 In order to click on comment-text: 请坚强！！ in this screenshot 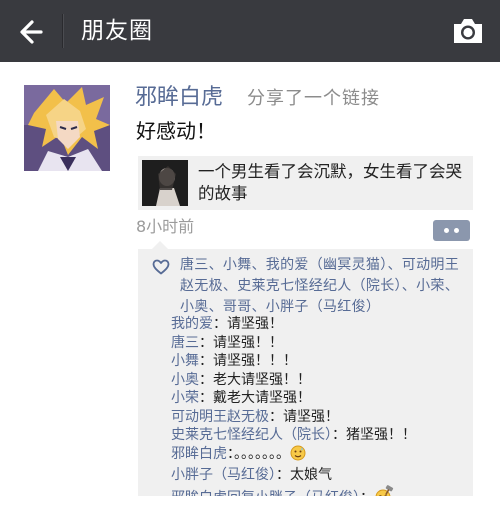, I will do `click(248, 342)`.